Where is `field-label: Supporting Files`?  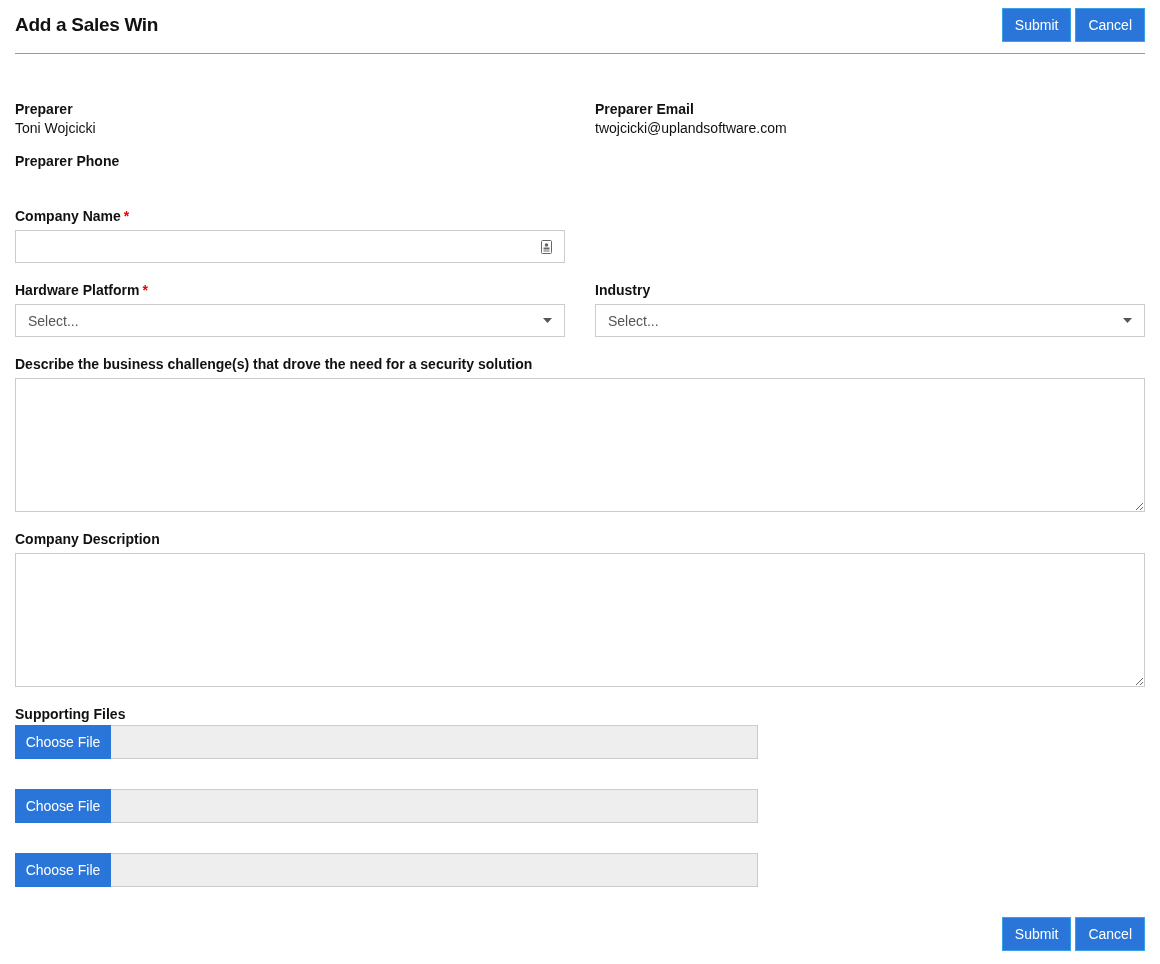
field-label: Supporting Files is located at coordinates (71, 714).